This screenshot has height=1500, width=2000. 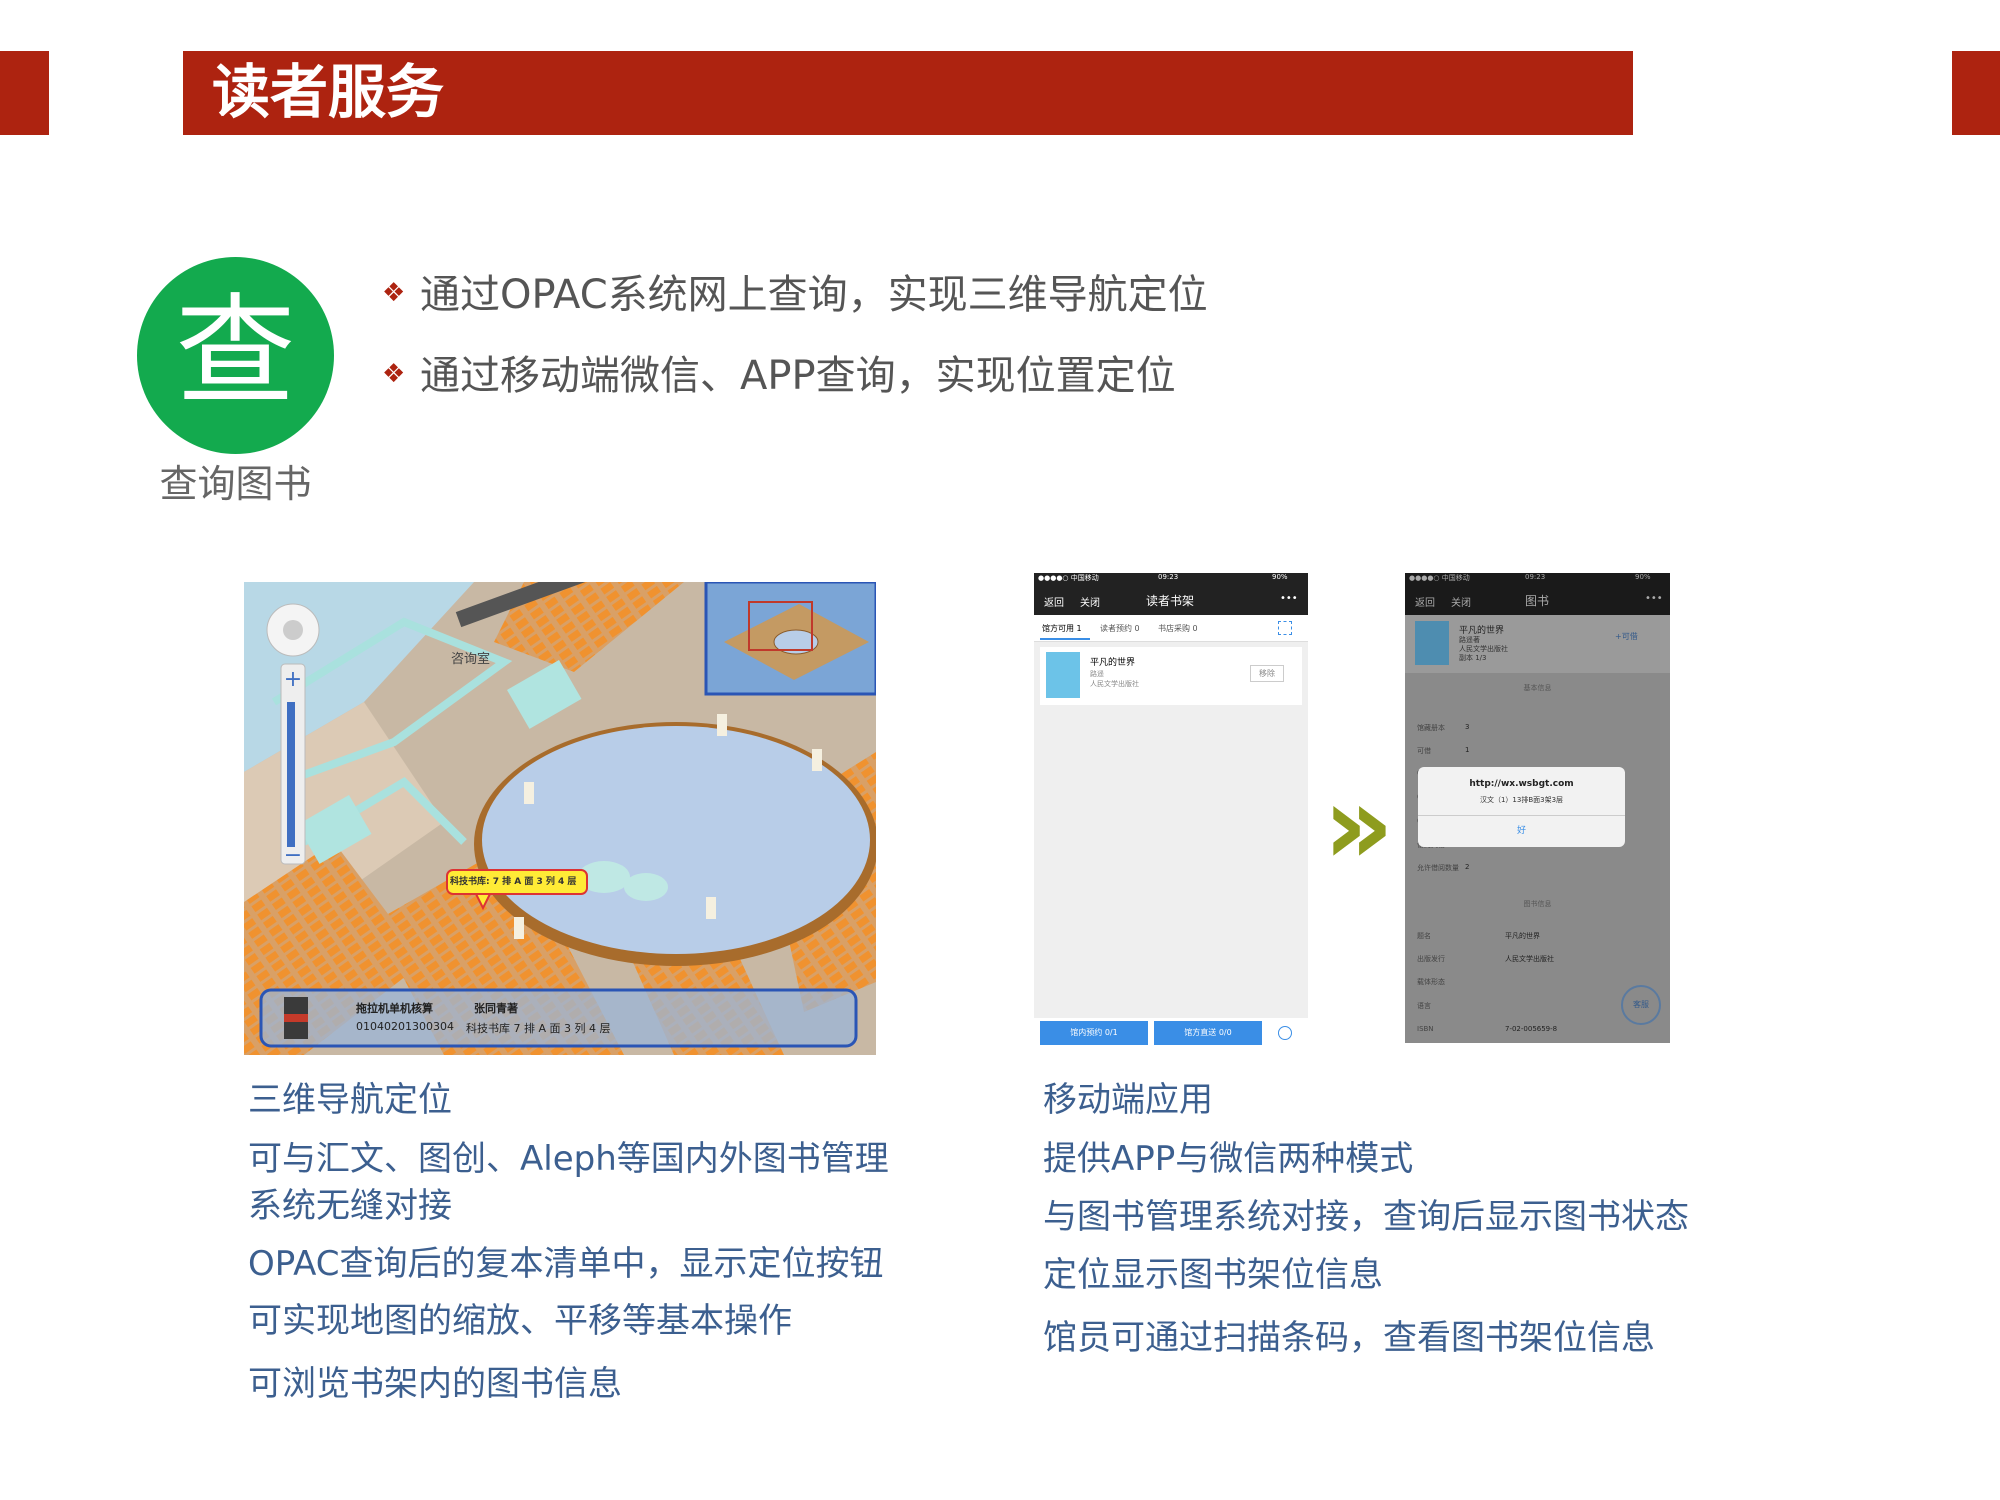 What do you see at coordinates (798, 376) in the screenshot?
I see `bullet-text-2: 通过移动端微信、APP查询，实现位置定位` at bounding box center [798, 376].